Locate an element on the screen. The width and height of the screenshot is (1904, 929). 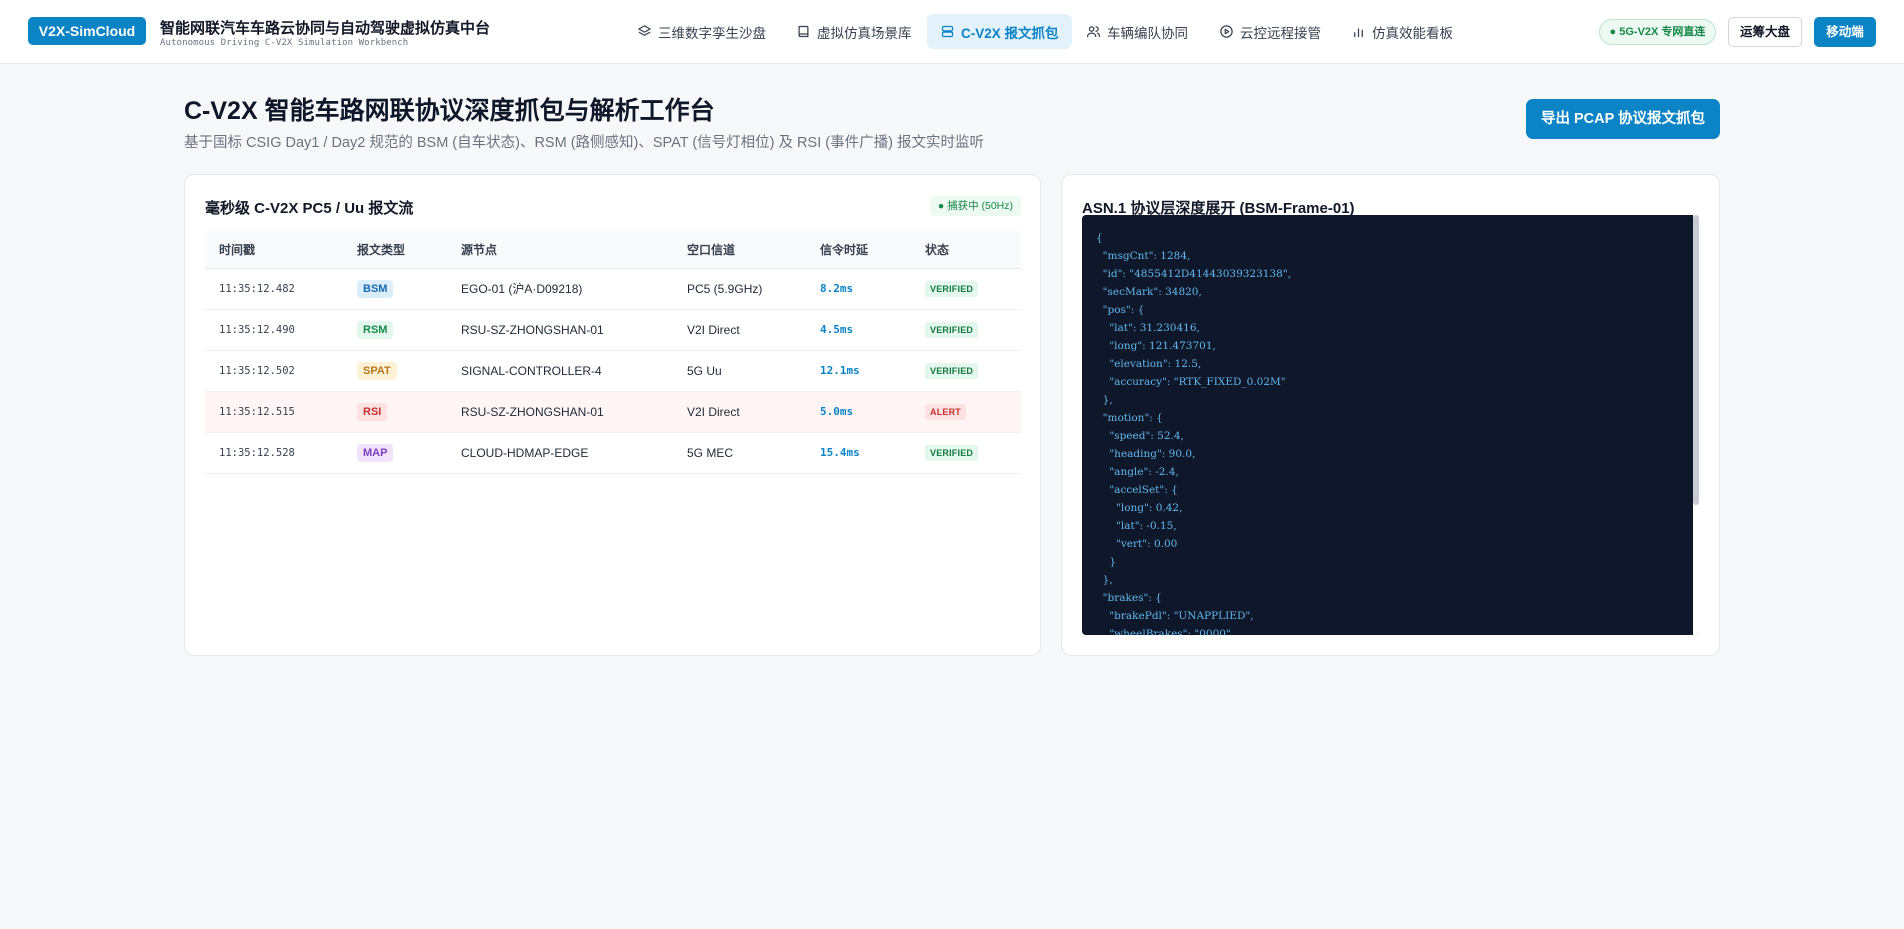
cell-source: SIGNAL-CONTROLLER-4 is located at coordinates (531, 370).